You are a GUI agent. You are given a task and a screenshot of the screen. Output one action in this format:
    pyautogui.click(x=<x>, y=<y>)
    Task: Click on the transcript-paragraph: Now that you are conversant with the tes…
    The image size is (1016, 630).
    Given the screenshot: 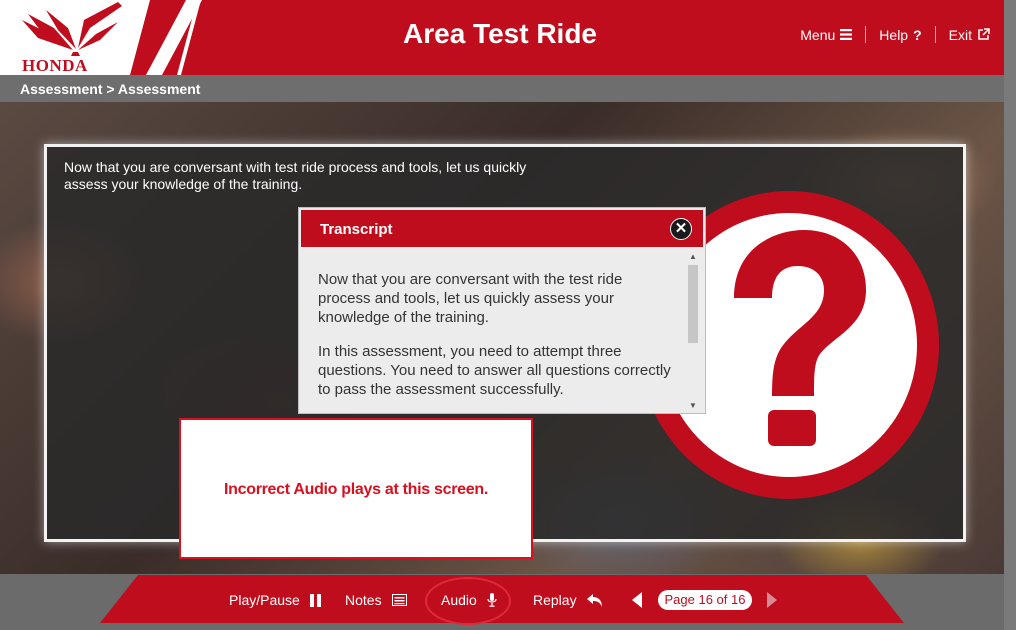 What is the action you would take?
    pyautogui.click(x=470, y=298)
    